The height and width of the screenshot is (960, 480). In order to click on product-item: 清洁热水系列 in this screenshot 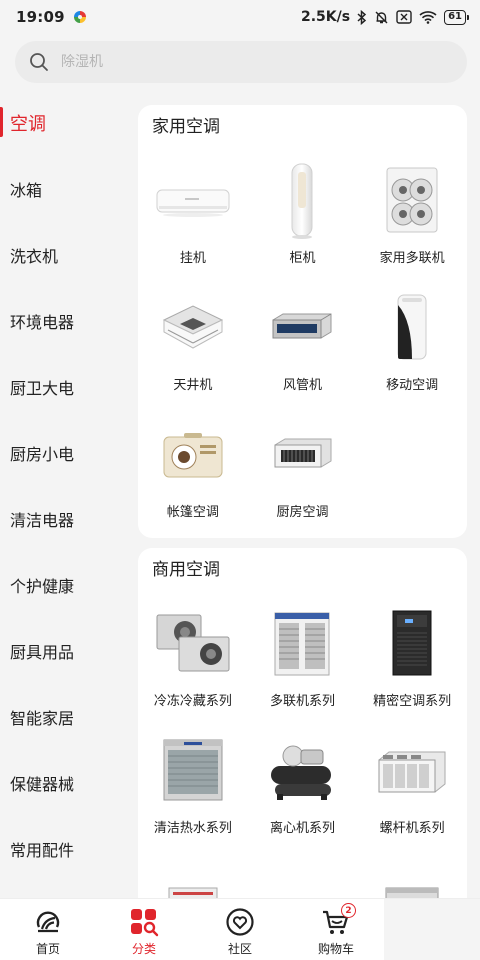, I will do `click(193, 778)`.